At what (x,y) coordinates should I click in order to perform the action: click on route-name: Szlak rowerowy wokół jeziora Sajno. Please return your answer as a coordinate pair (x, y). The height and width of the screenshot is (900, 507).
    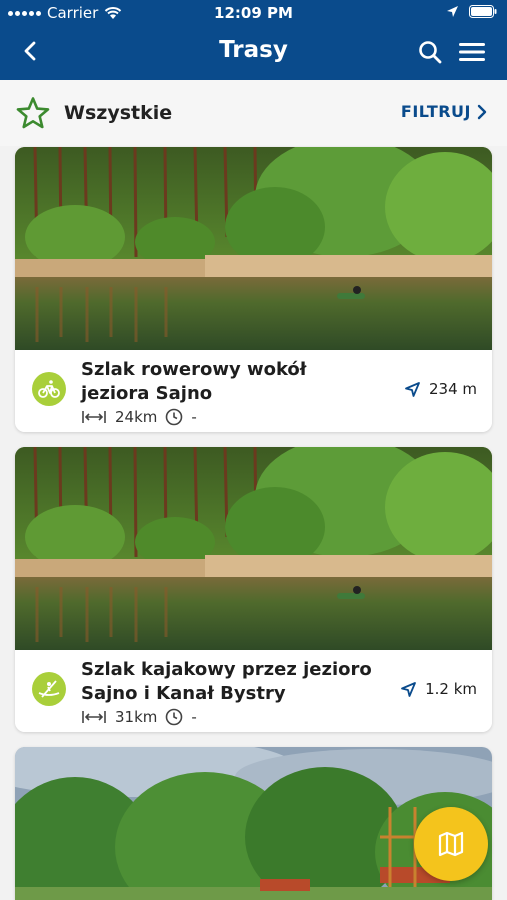
    Looking at the image, I should click on (194, 381).